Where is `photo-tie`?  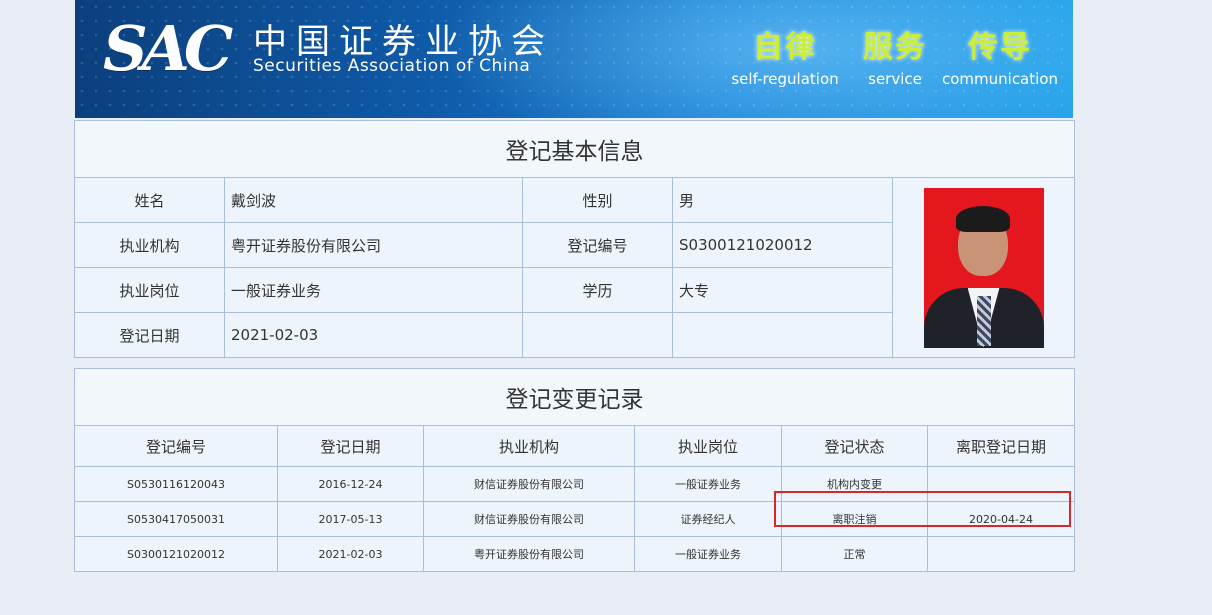 photo-tie is located at coordinates (983, 320).